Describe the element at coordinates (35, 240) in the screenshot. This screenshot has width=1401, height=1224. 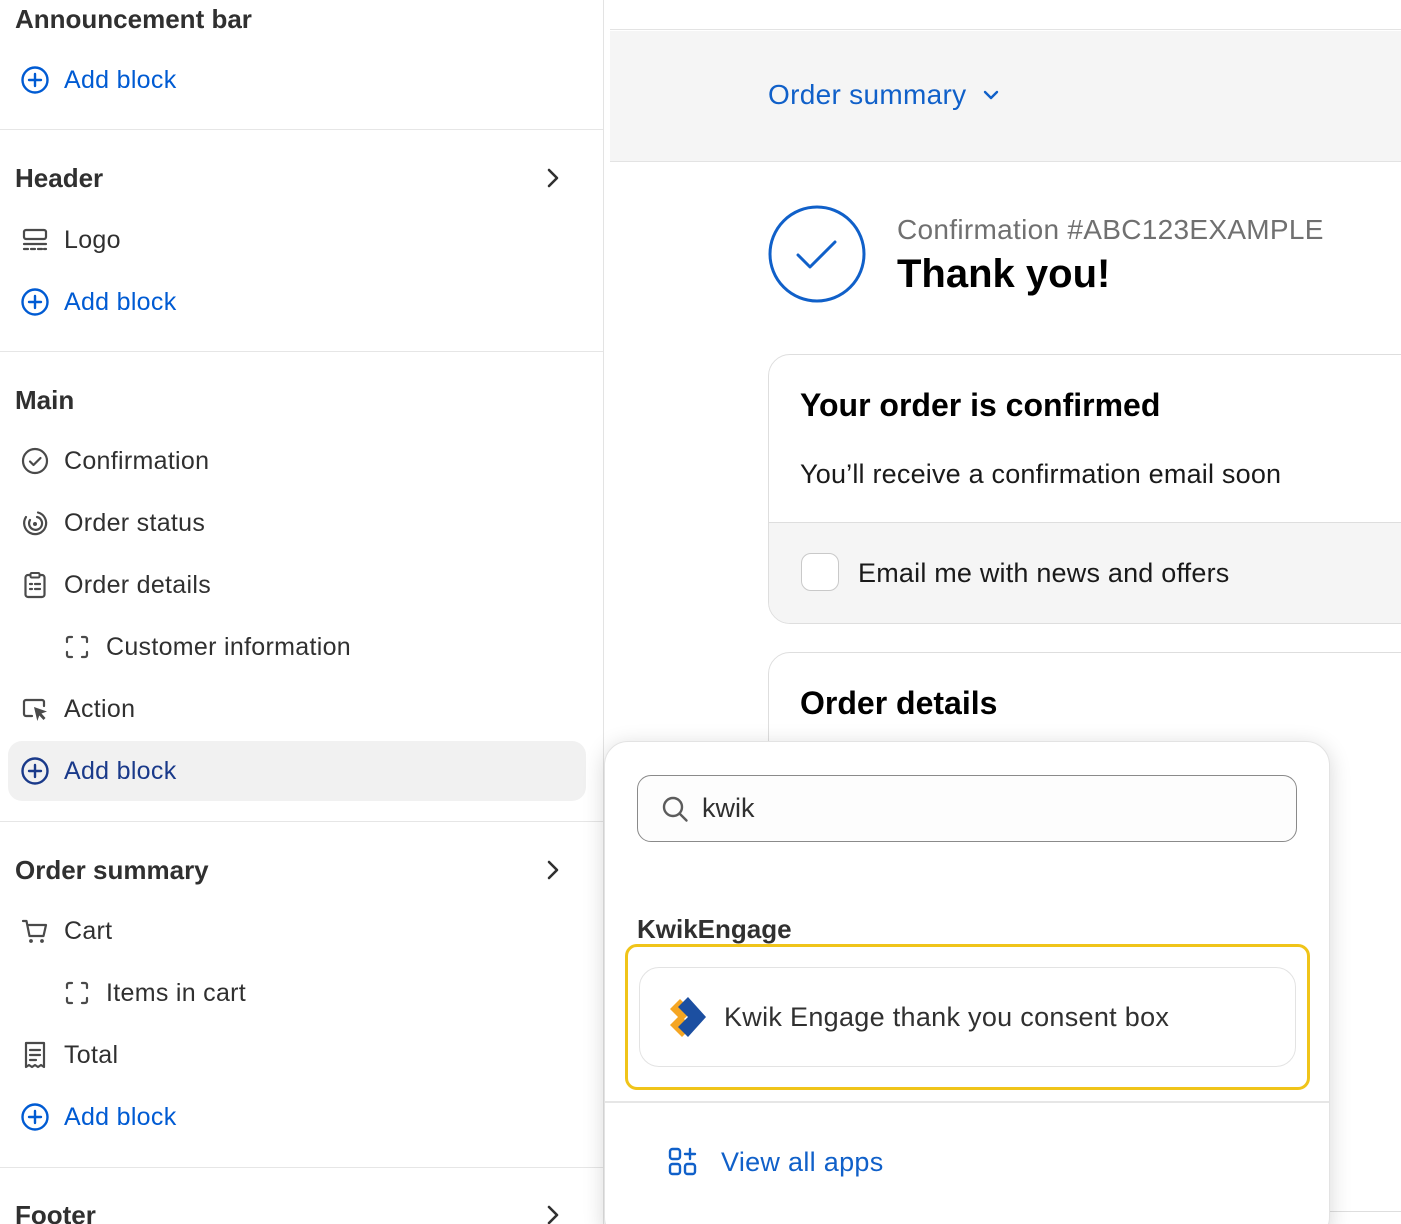
I see `logo-block-icon` at that location.